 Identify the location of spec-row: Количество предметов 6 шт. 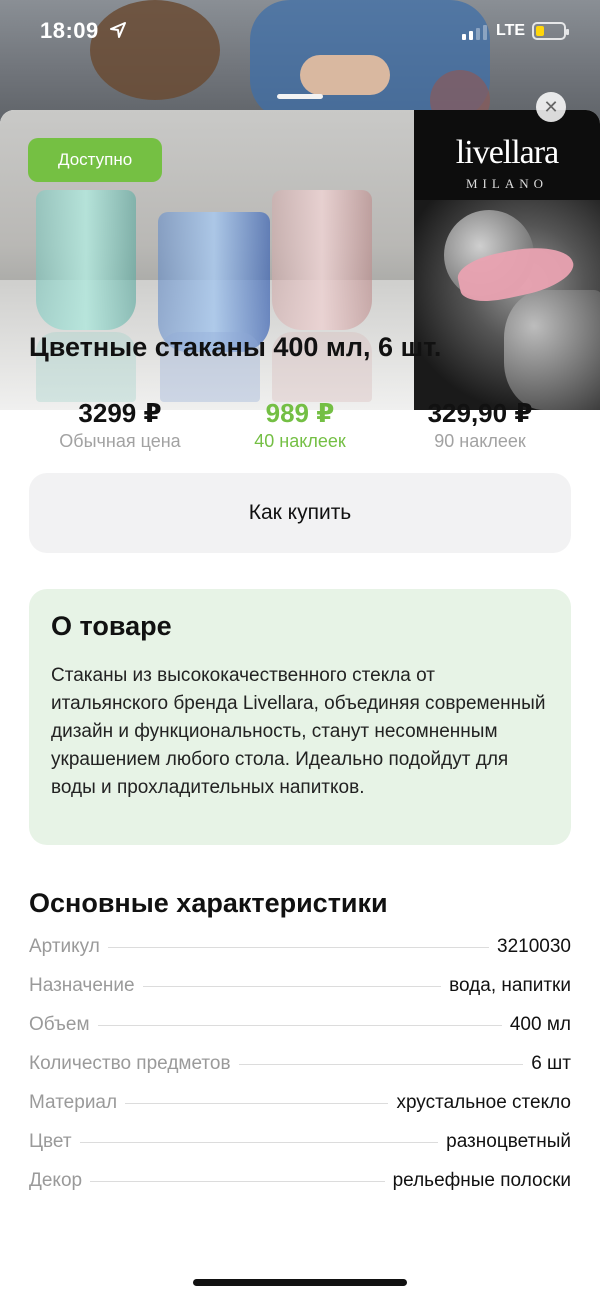
(300, 1072).